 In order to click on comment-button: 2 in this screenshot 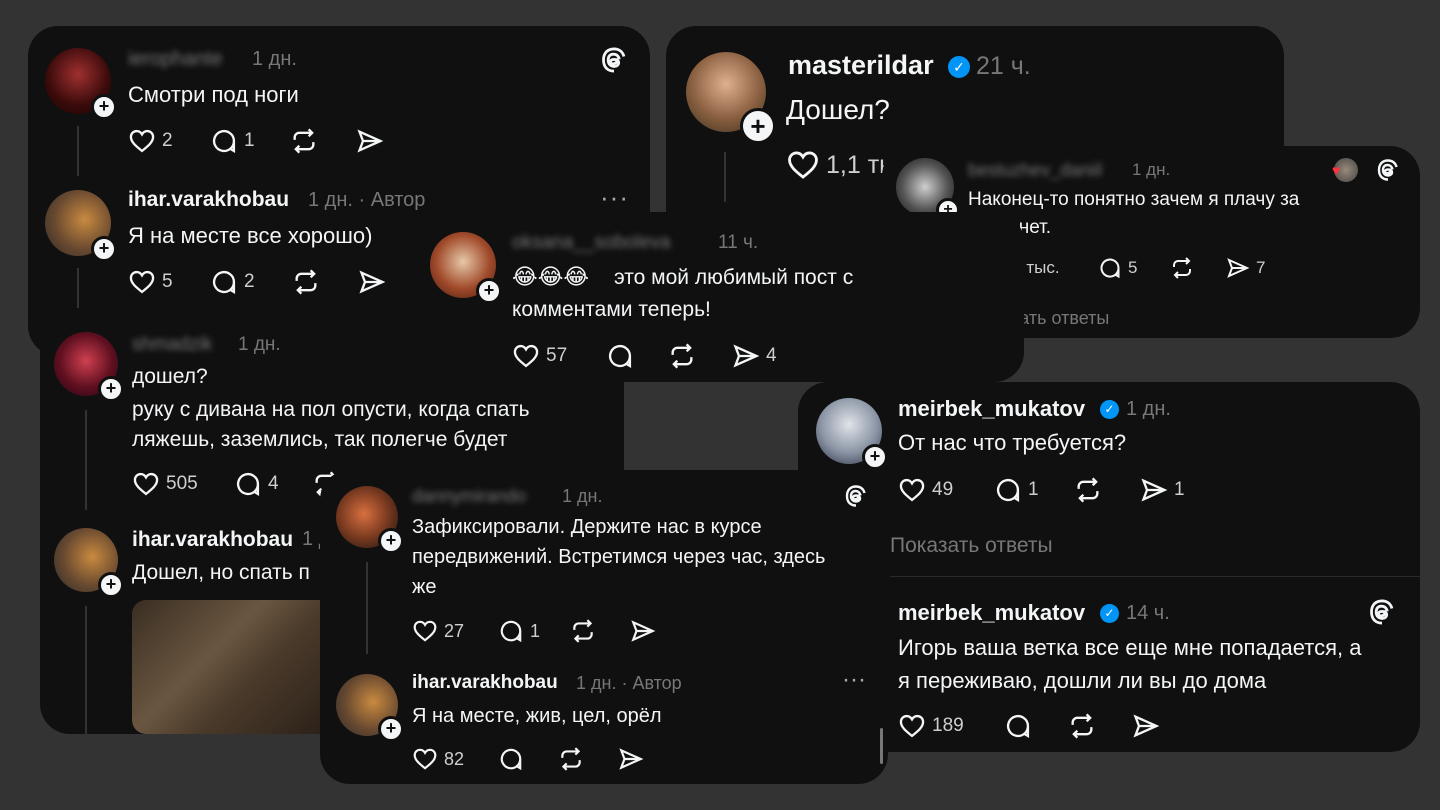, I will do `click(232, 282)`.